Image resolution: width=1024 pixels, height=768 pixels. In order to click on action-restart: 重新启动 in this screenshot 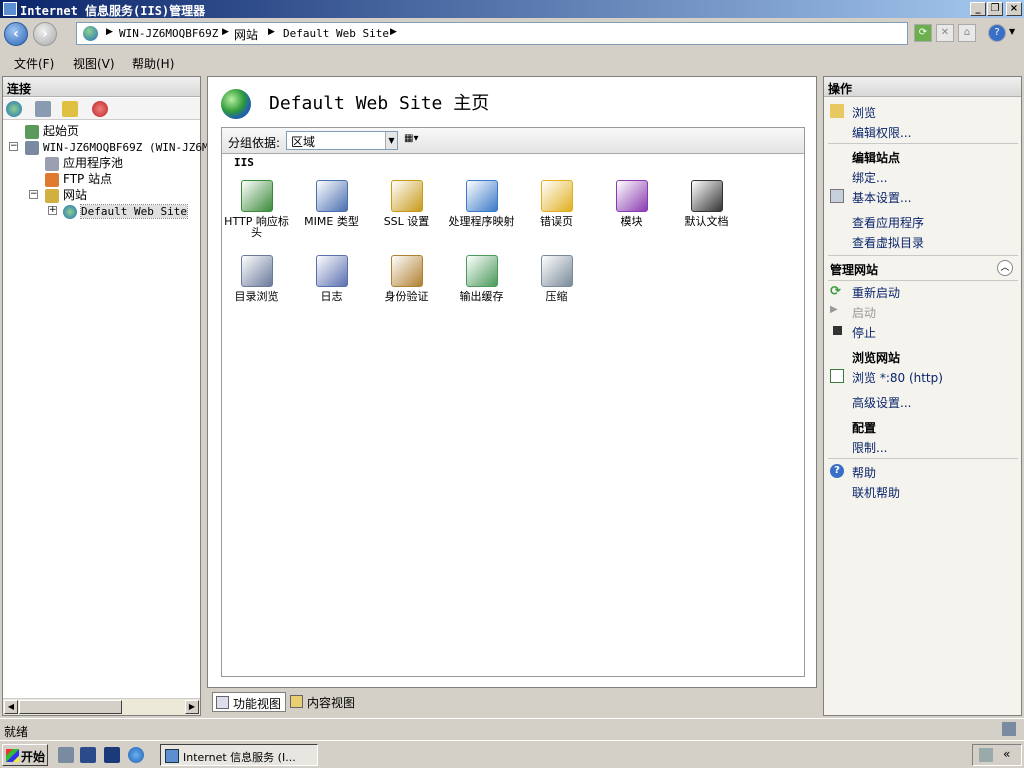, I will do `click(876, 292)`.